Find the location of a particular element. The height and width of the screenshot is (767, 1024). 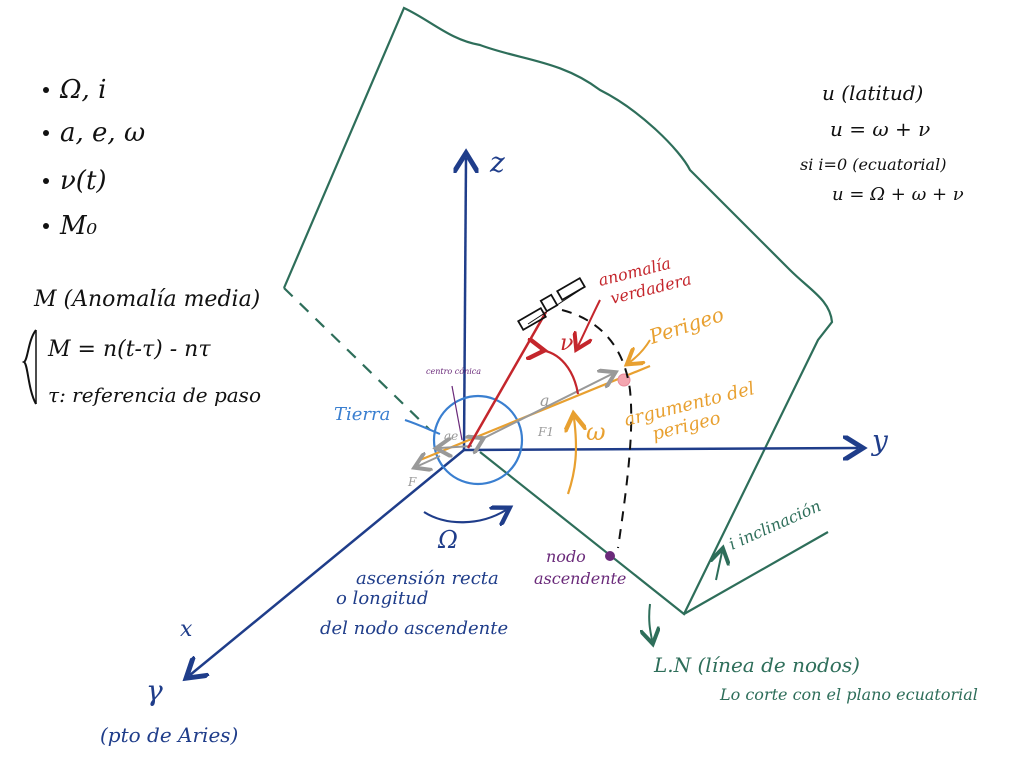

aries-label: (pto de Aries) is located at coordinates (169, 735).